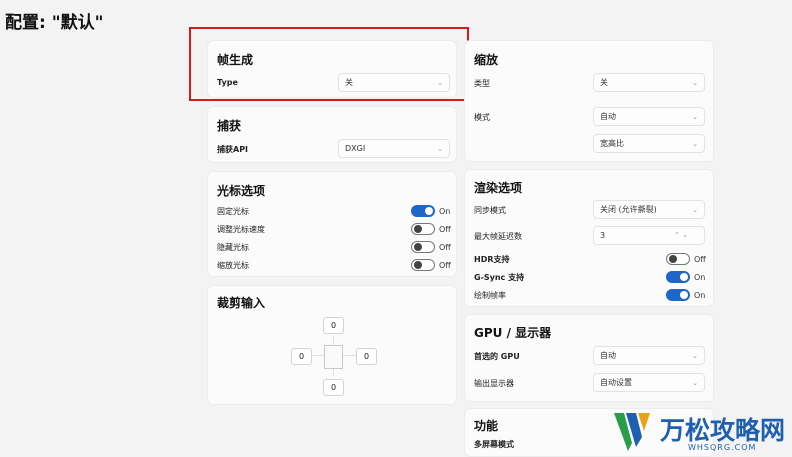 This screenshot has height=457, width=792. I want to click on capture-api-label: 捕获API, so click(233, 149).